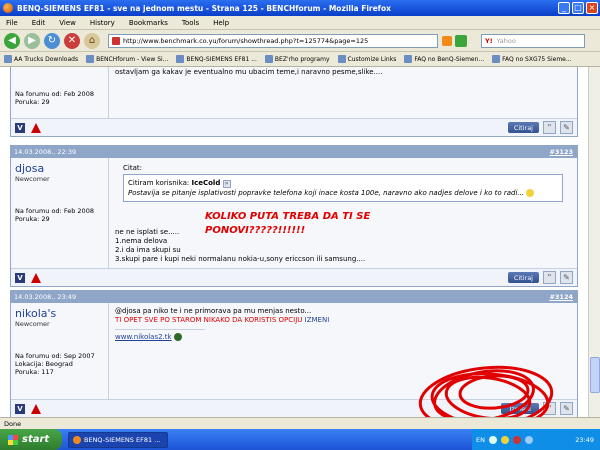  Describe the element at coordinates (205, 183) in the screenshot. I see `quote-author: IceCold` at that location.